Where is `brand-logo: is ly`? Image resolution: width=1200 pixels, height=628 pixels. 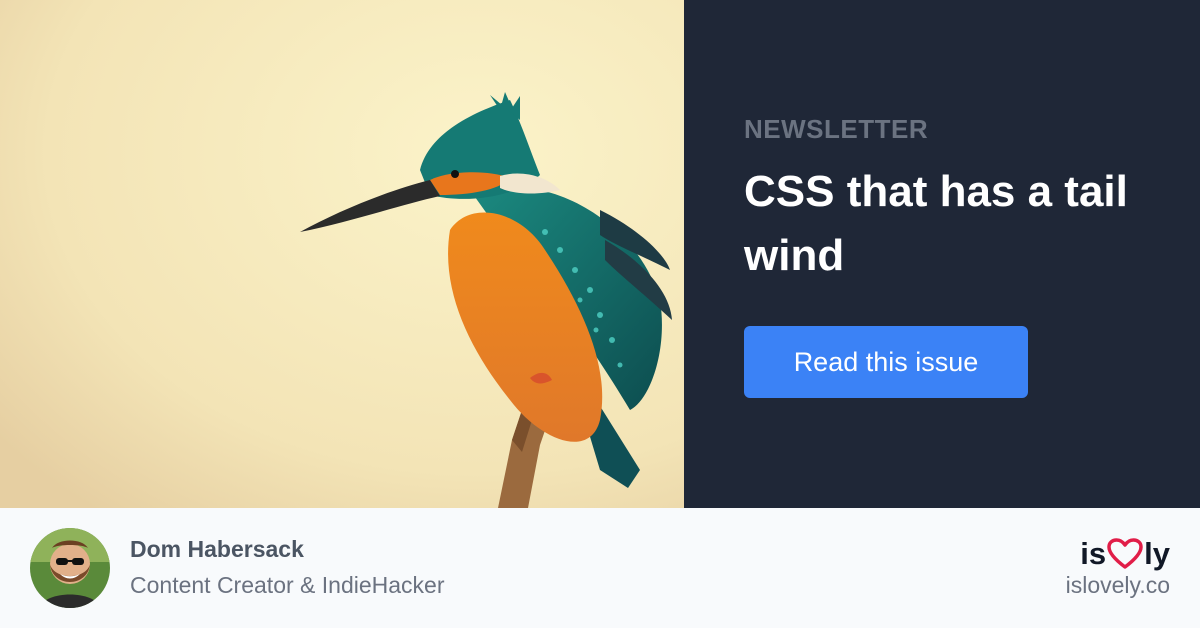 brand-logo: is ly is located at coordinates (1125, 554).